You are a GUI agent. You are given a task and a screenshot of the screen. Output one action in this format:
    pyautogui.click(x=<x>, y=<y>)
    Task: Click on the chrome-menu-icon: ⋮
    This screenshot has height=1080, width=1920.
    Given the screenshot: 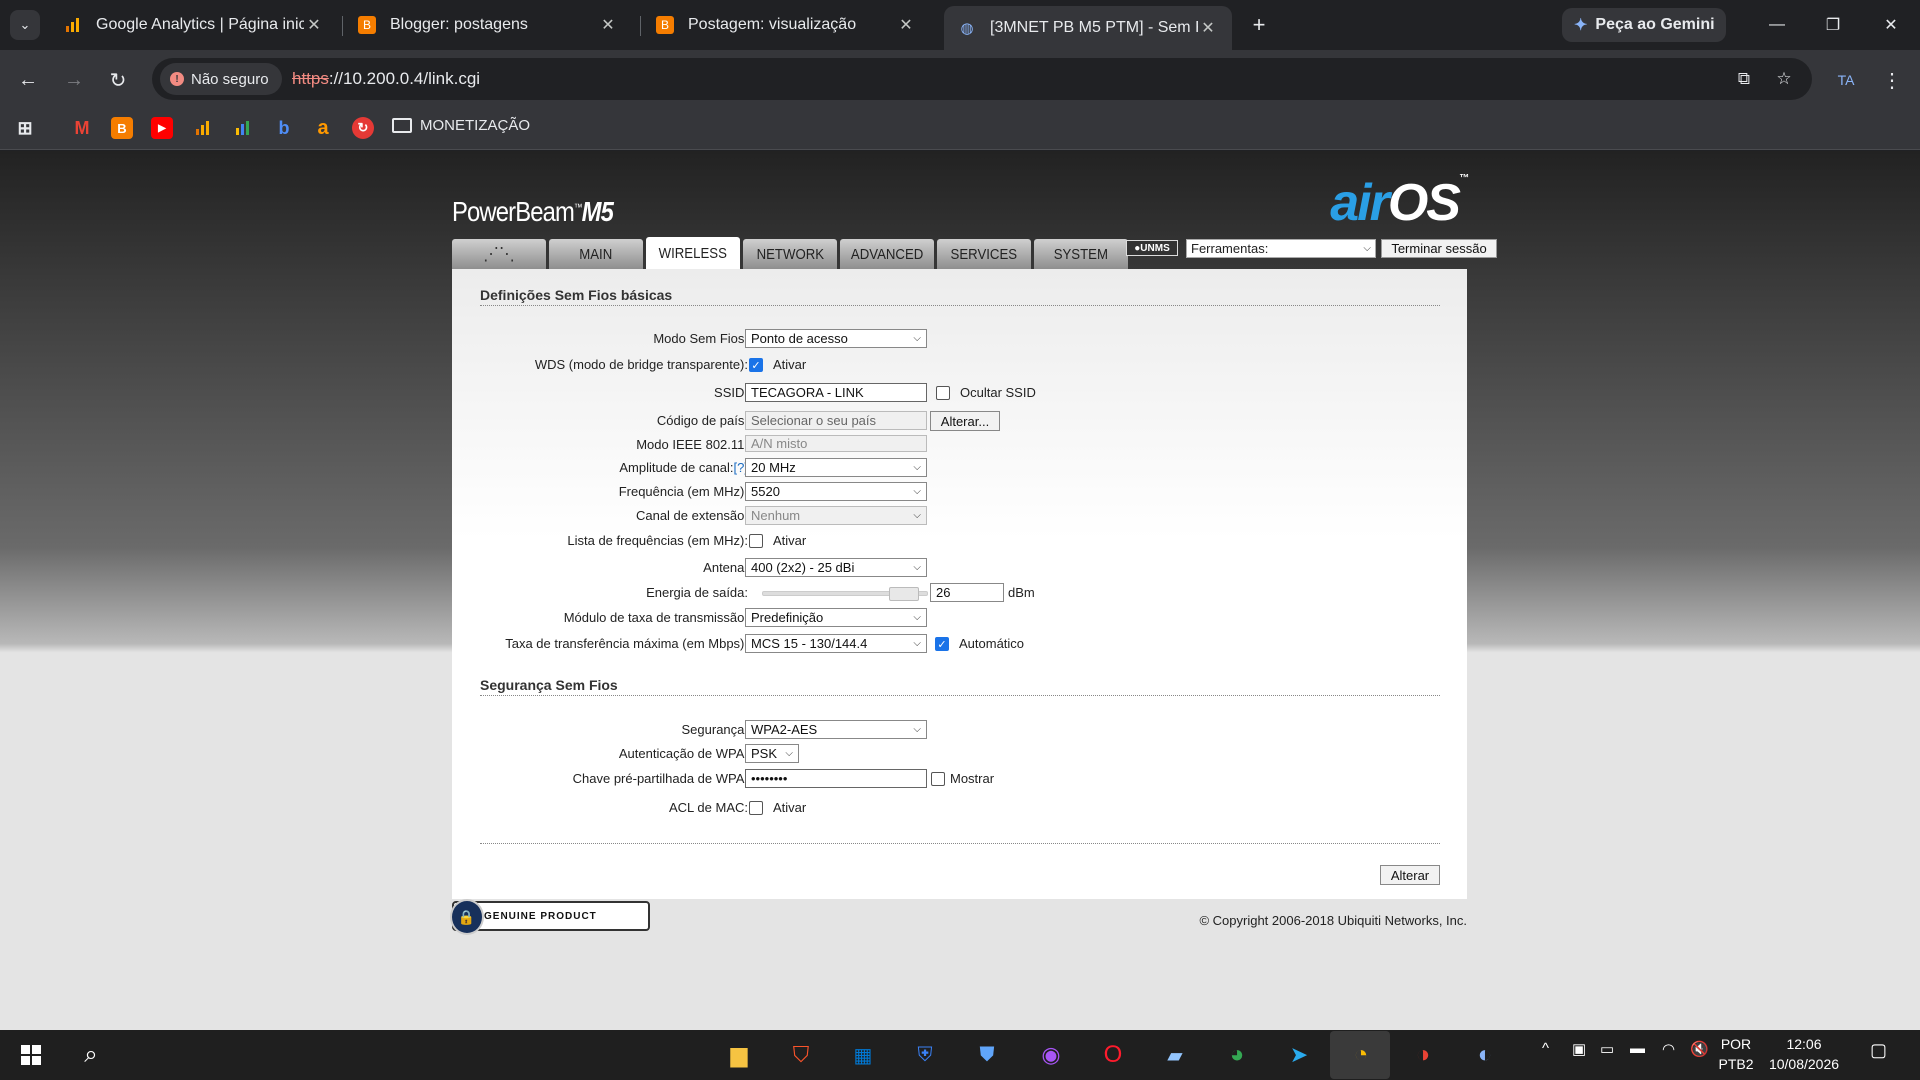 What is the action you would take?
    pyautogui.click(x=1892, y=80)
    